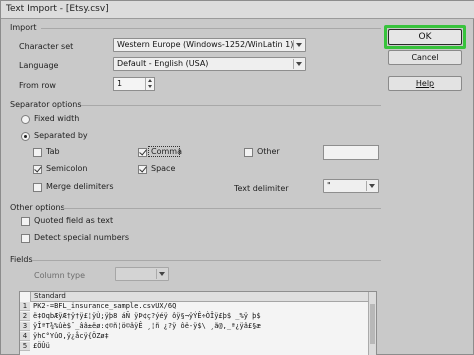 Image resolution: width=474 pixels, height=355 pixels. What do you see at coordinates (261, 188) in the screenshot?
I see `text-delimiter-label: Text delimiter` at bounding box center [261, 188].